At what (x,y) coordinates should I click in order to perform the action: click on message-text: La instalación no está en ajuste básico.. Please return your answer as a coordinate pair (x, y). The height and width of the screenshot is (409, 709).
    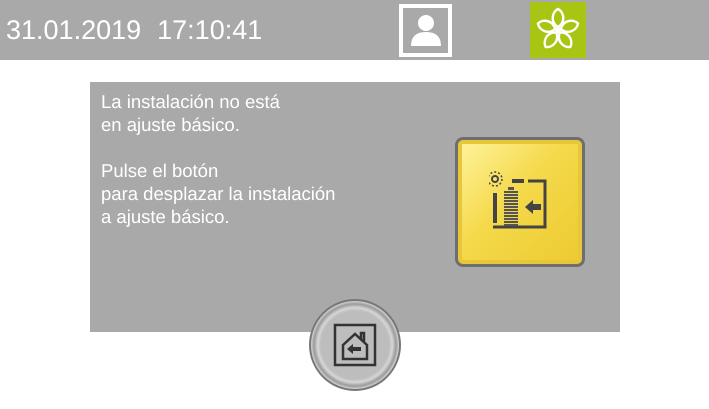
    Looking at the image, I should click on (191, 113).